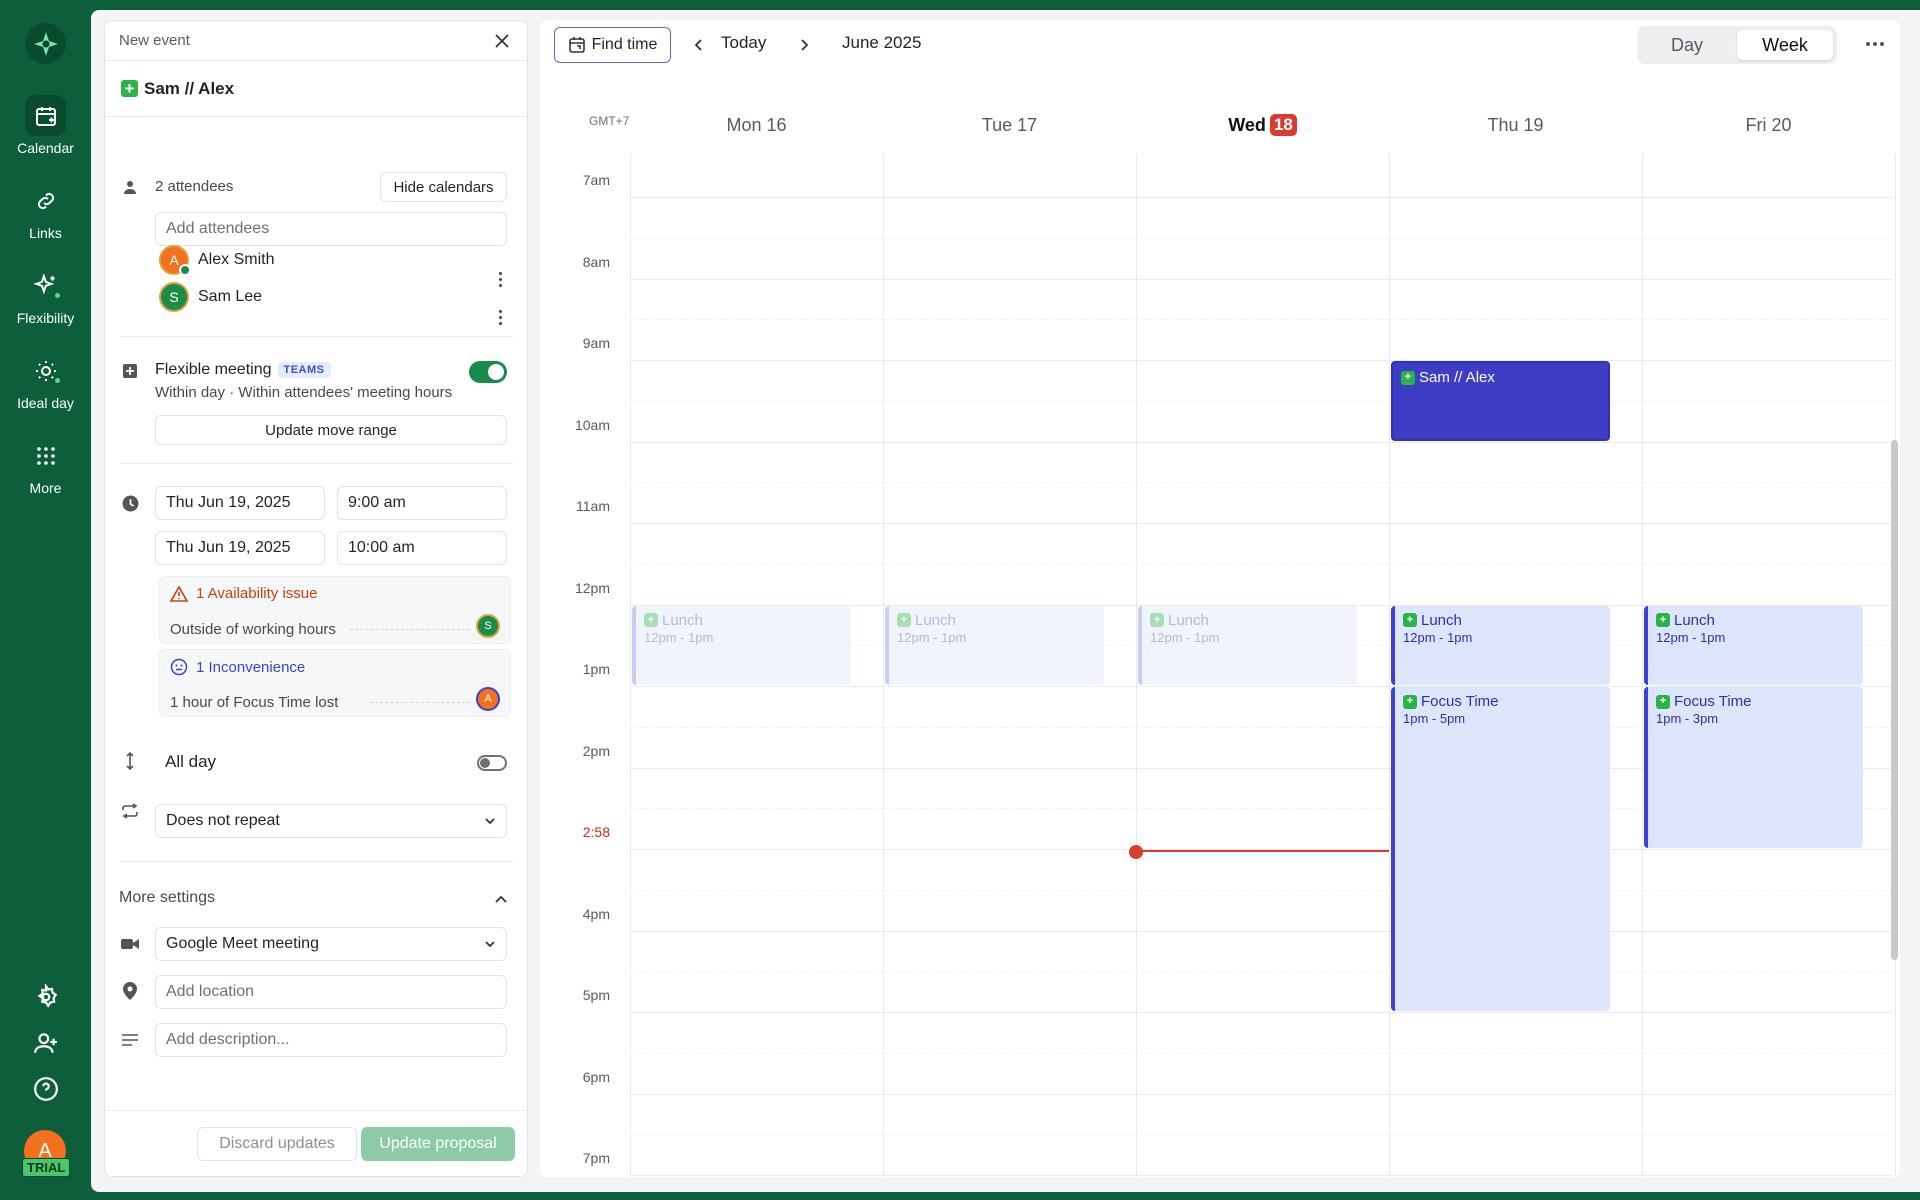 This screenshot has height=1200, width=1920. What do you see at coordinates (443, 187) in the screenshot?
I see `hide-calendars-button: Hide calendars` at bounding box center [443, 187].